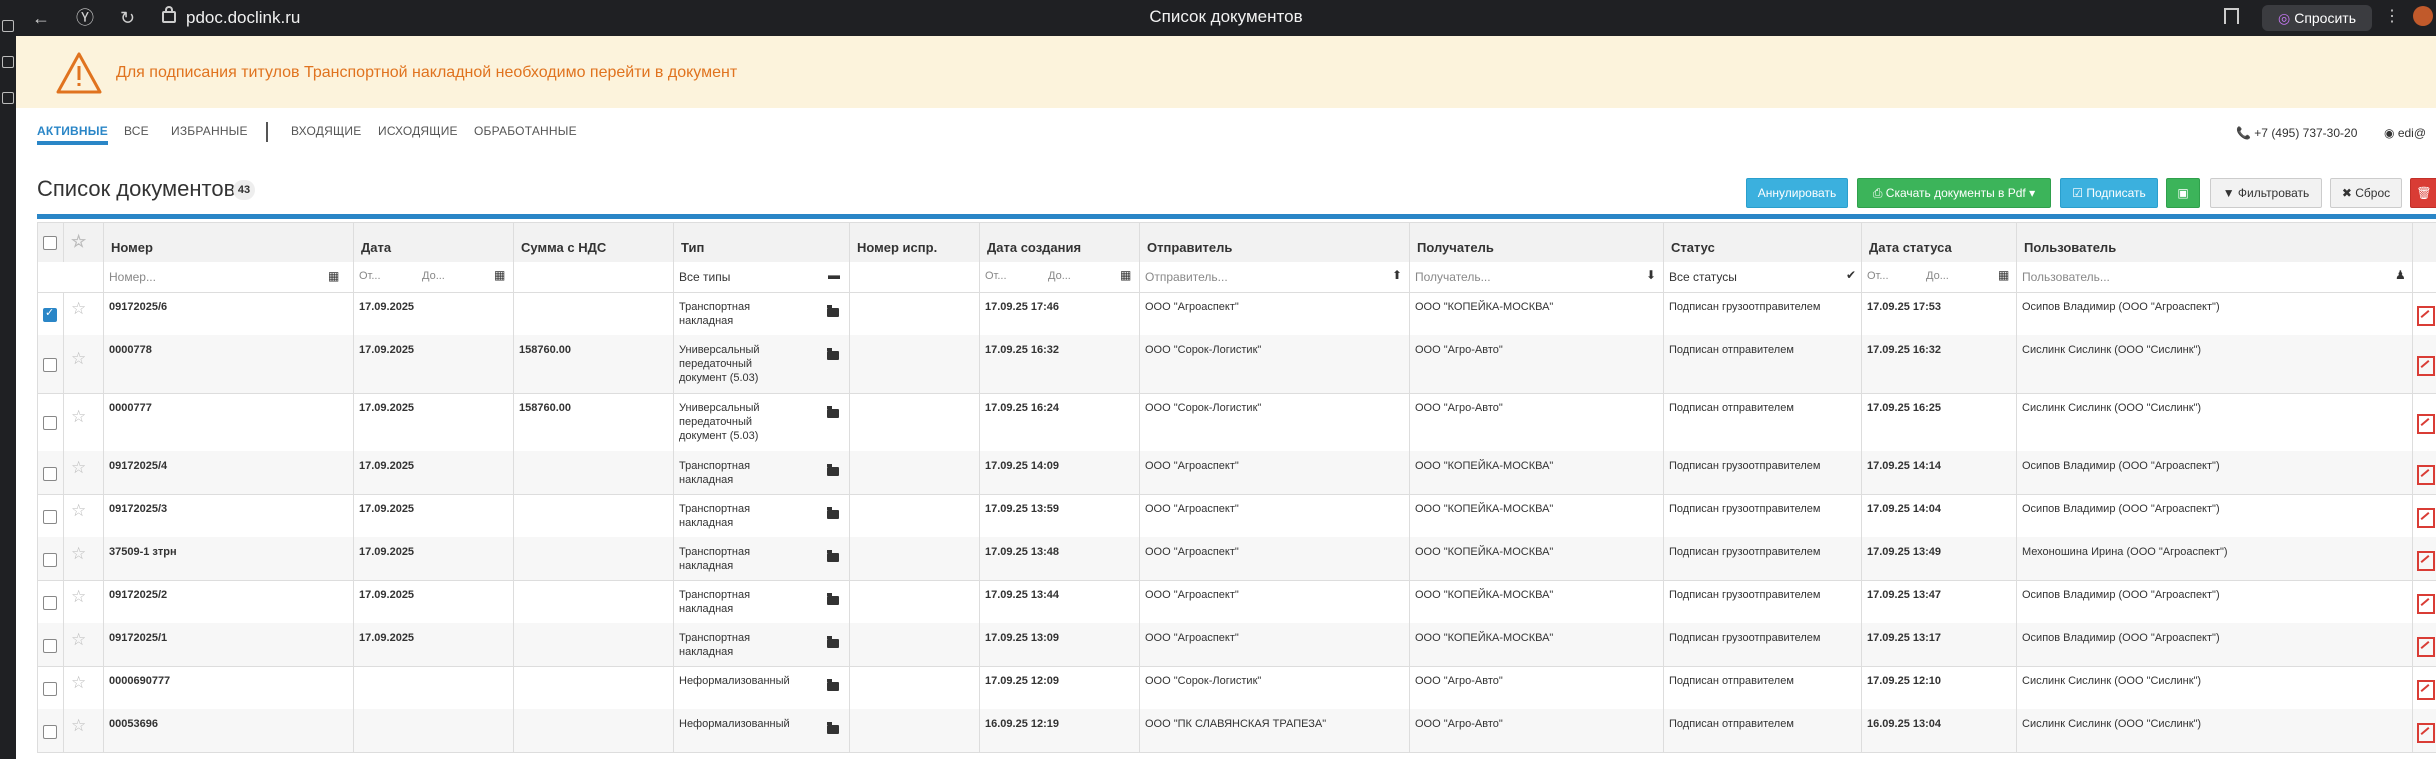  What do you see at coordinates (72, 134) in the screenshot?
I see `tab-active: АКТИВНЫЕ` at bounding box center [72, 134].